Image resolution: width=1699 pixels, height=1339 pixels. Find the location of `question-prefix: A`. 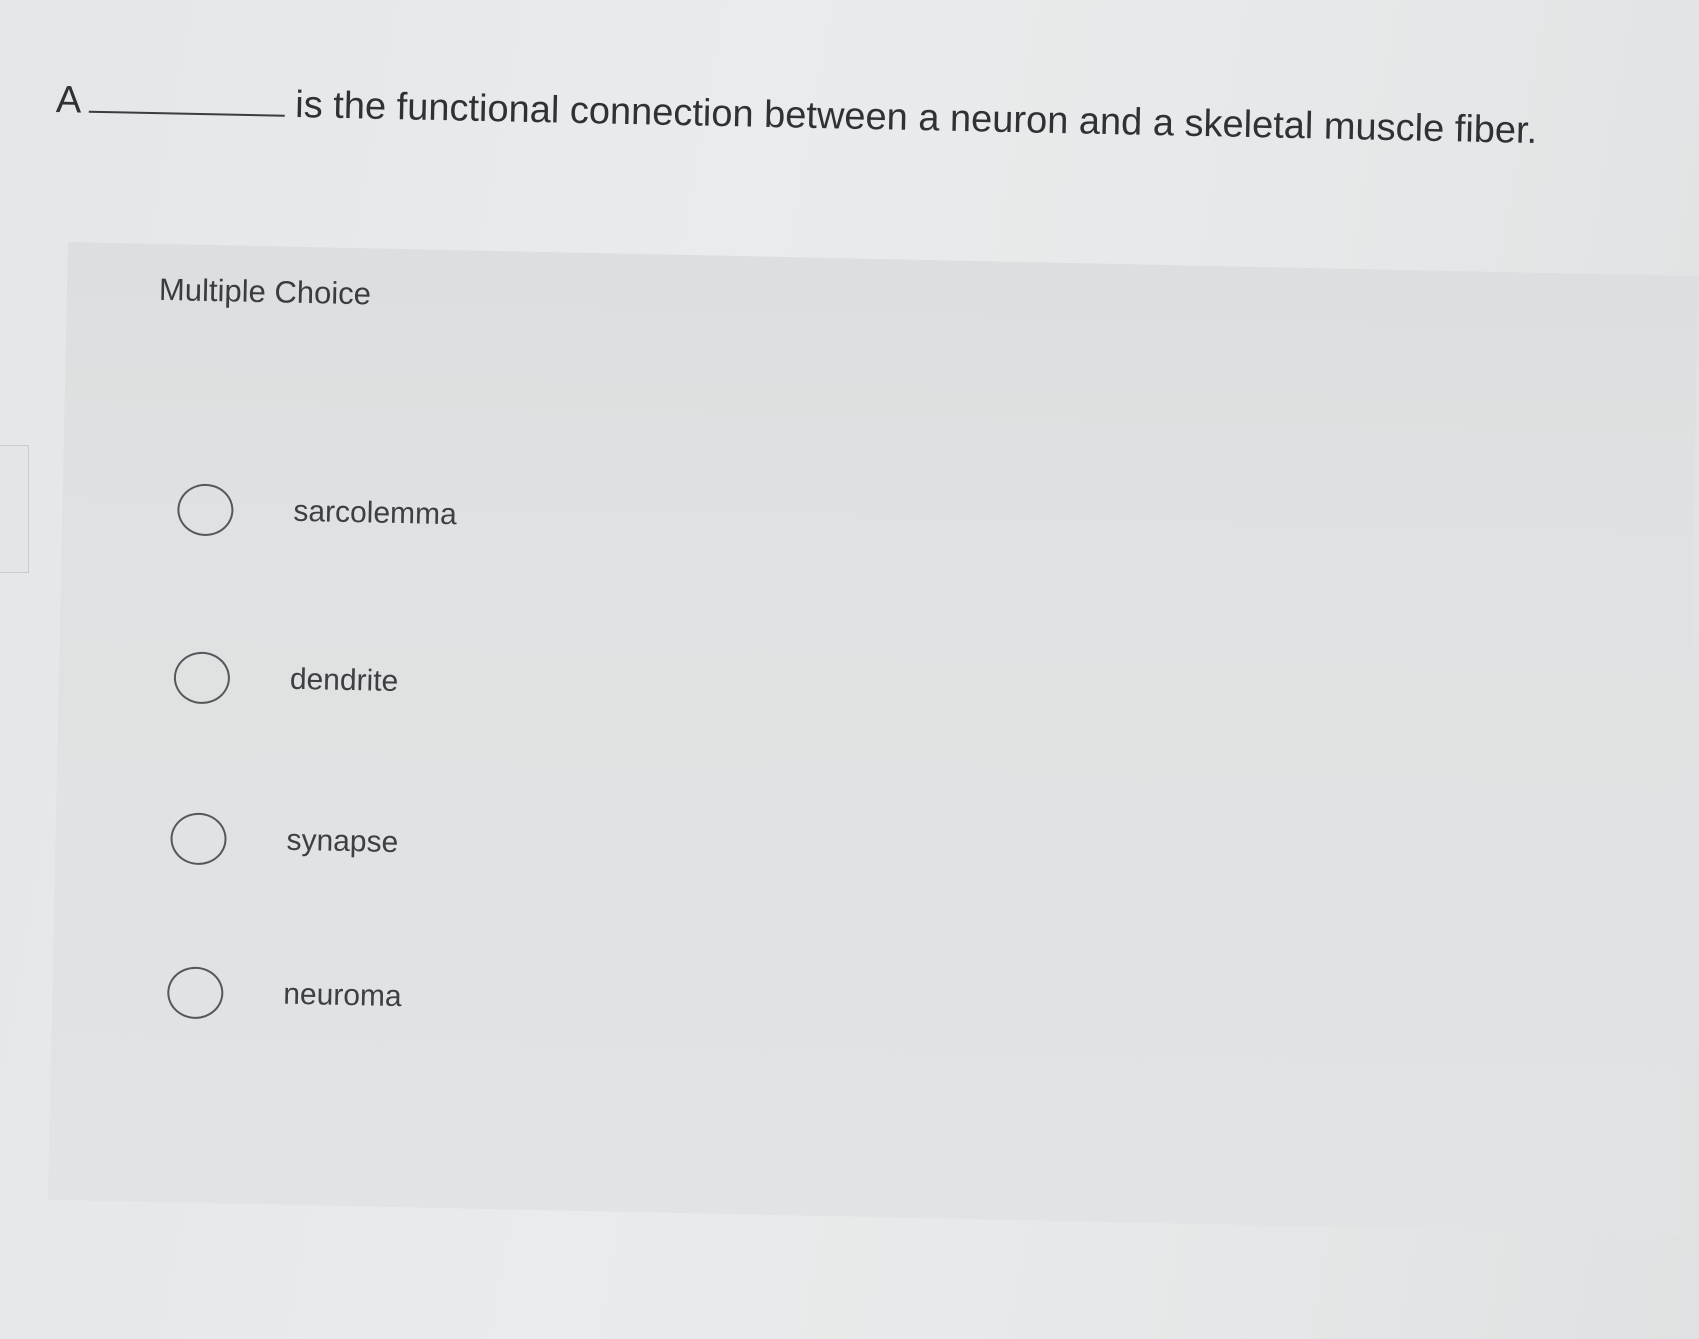

question-prefix: A is located at coordinates (68, 100).